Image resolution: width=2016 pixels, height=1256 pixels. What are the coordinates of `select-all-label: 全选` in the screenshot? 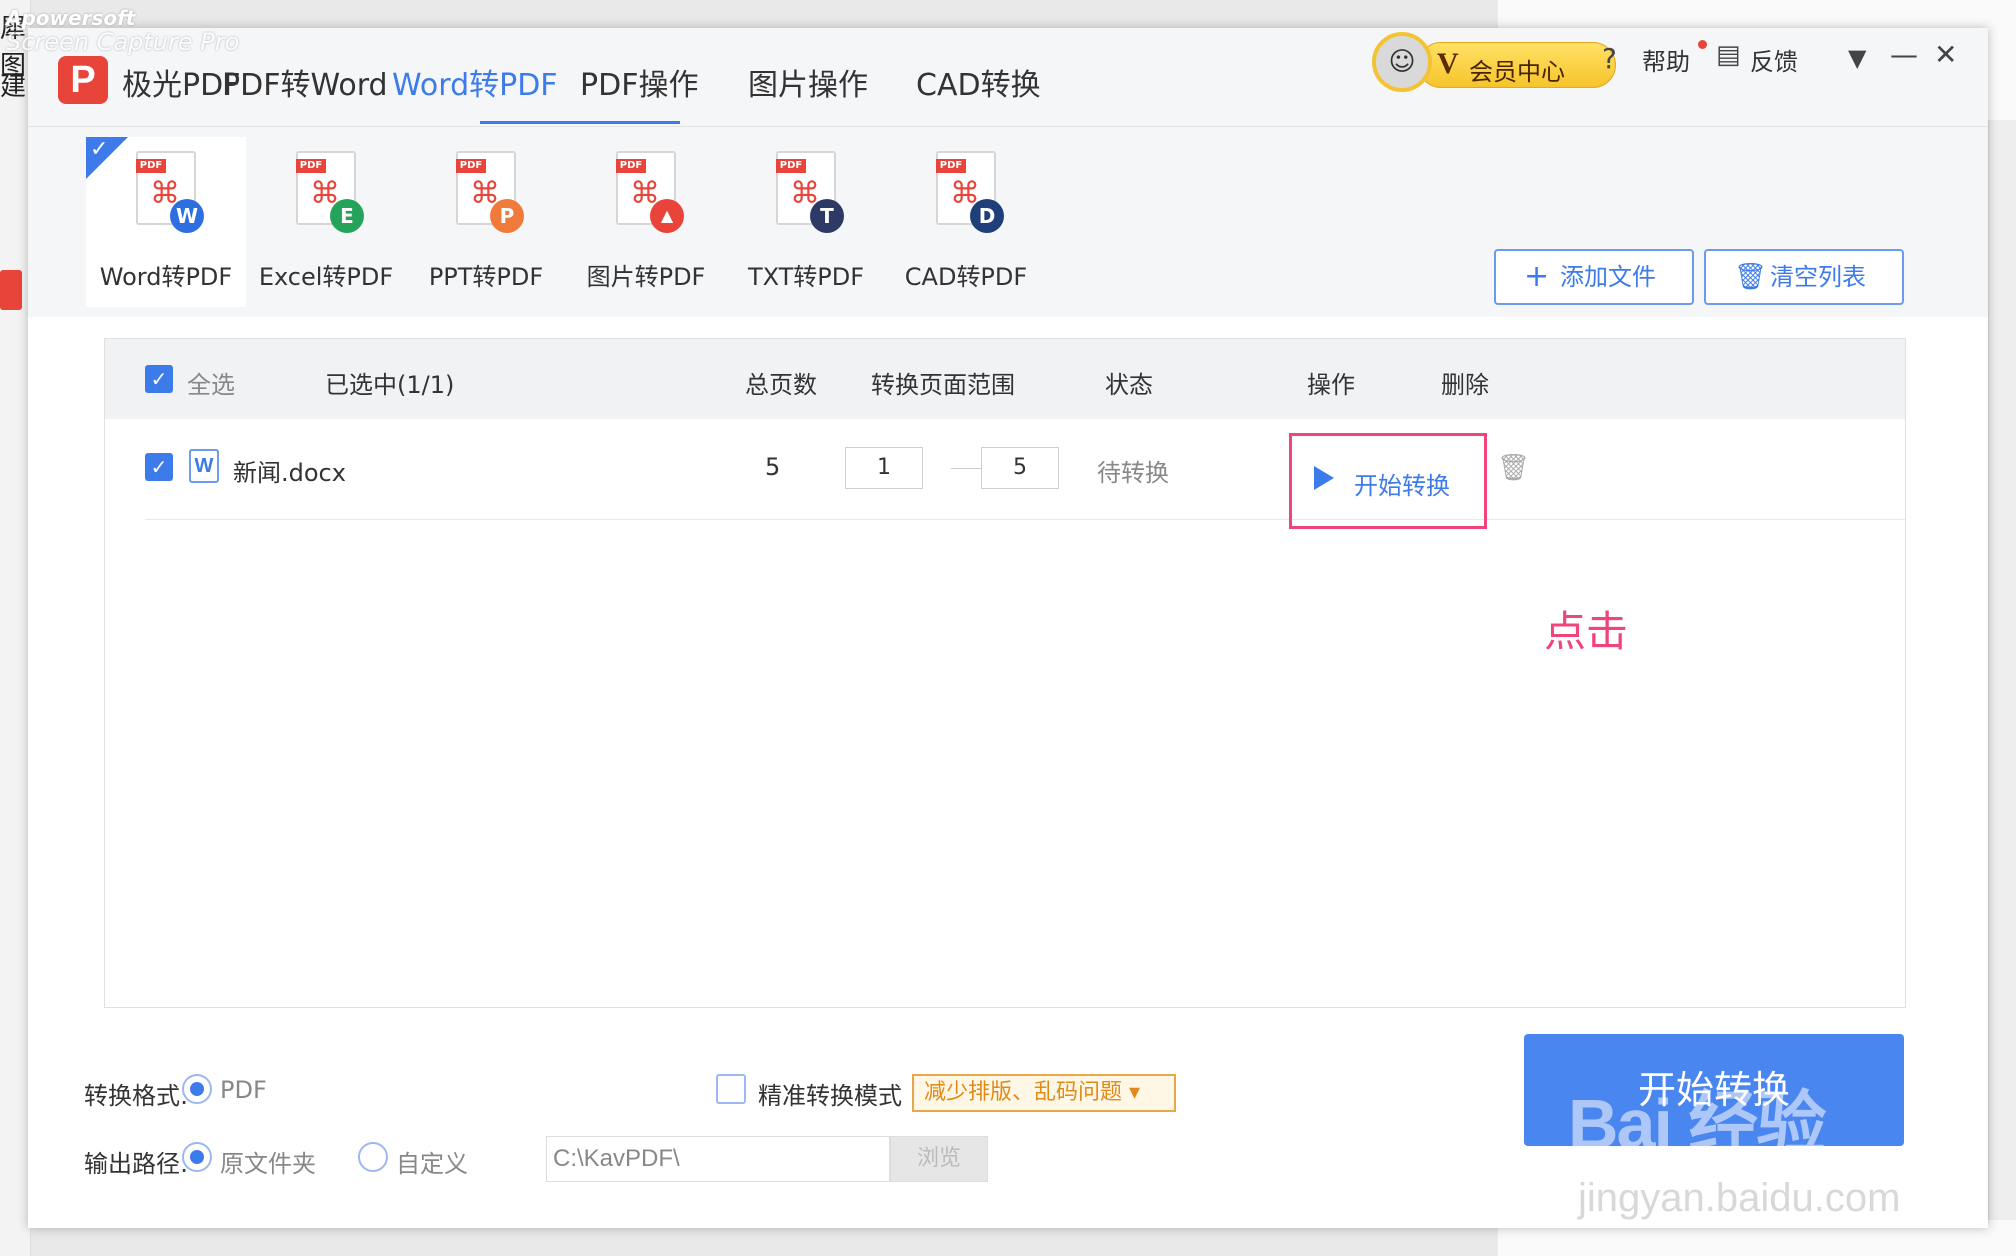 It's located at (211, 382).